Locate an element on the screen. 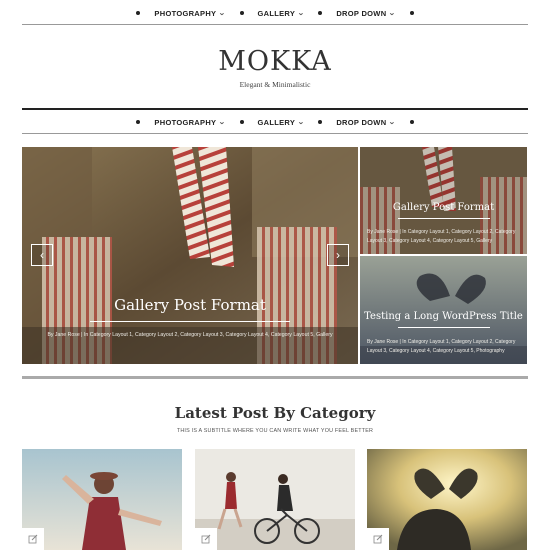 Image resolution: width=550 pixels, height=550 pixels. top-navigation: PHOTOGRAPHY ⌄ GALLERY ⌄ DROP DOWN ⌄ is located at coordinates (275, 13).